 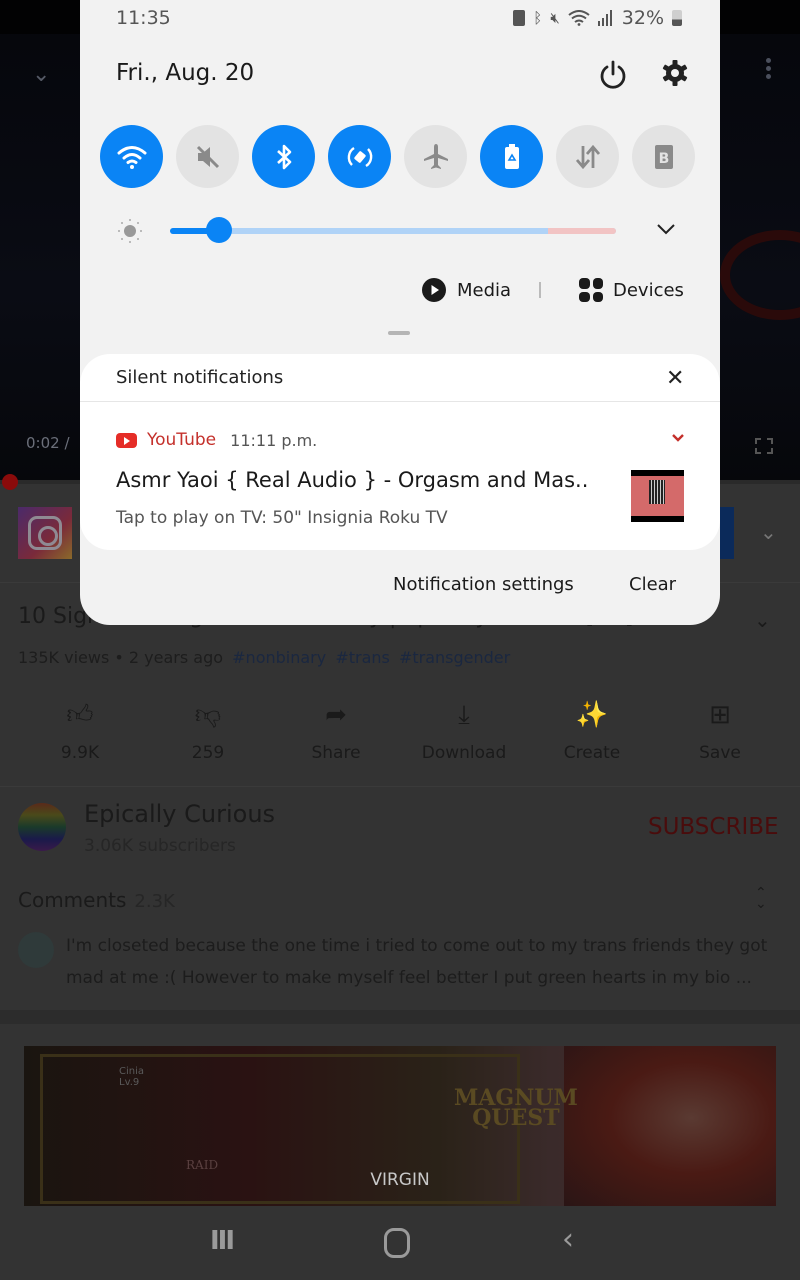 I want to click on notification-settings-button: Notification settings, so click(x=483, y=584).